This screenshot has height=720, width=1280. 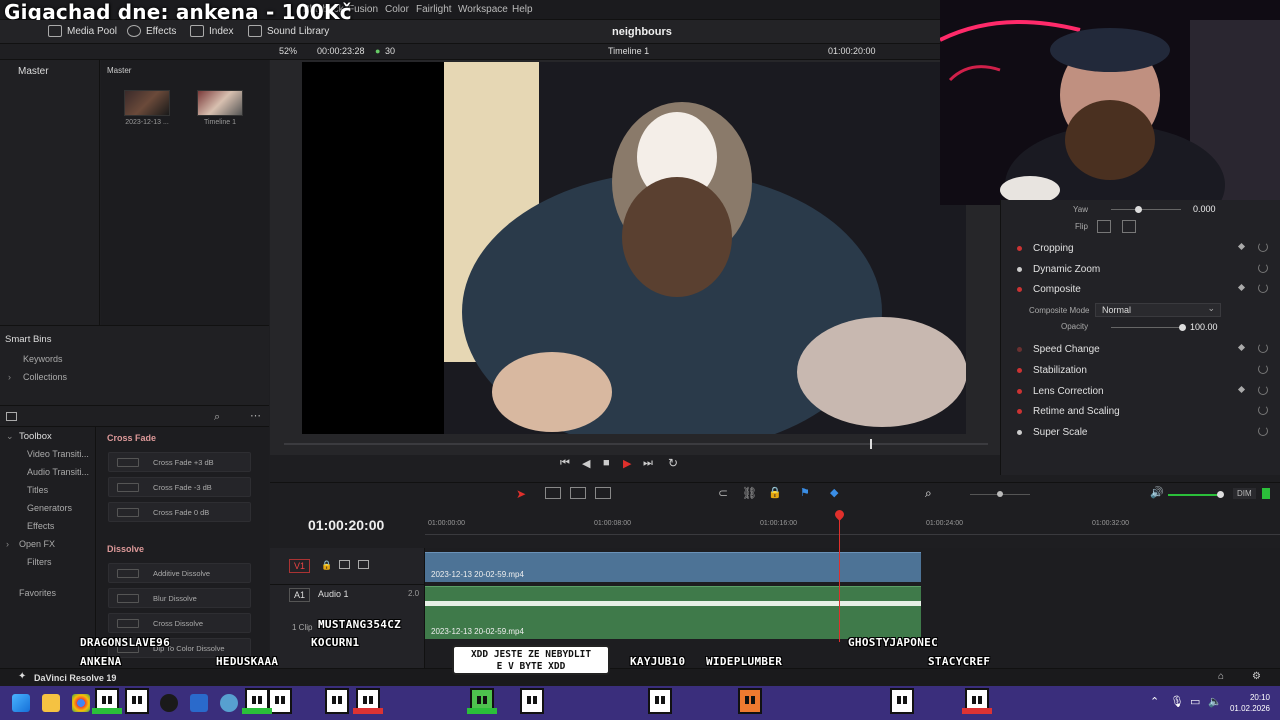 What do you see at coordinates (217, 417) in the screenshot?
I see `search-icon: ⌕` at bounding box center [217, 417].